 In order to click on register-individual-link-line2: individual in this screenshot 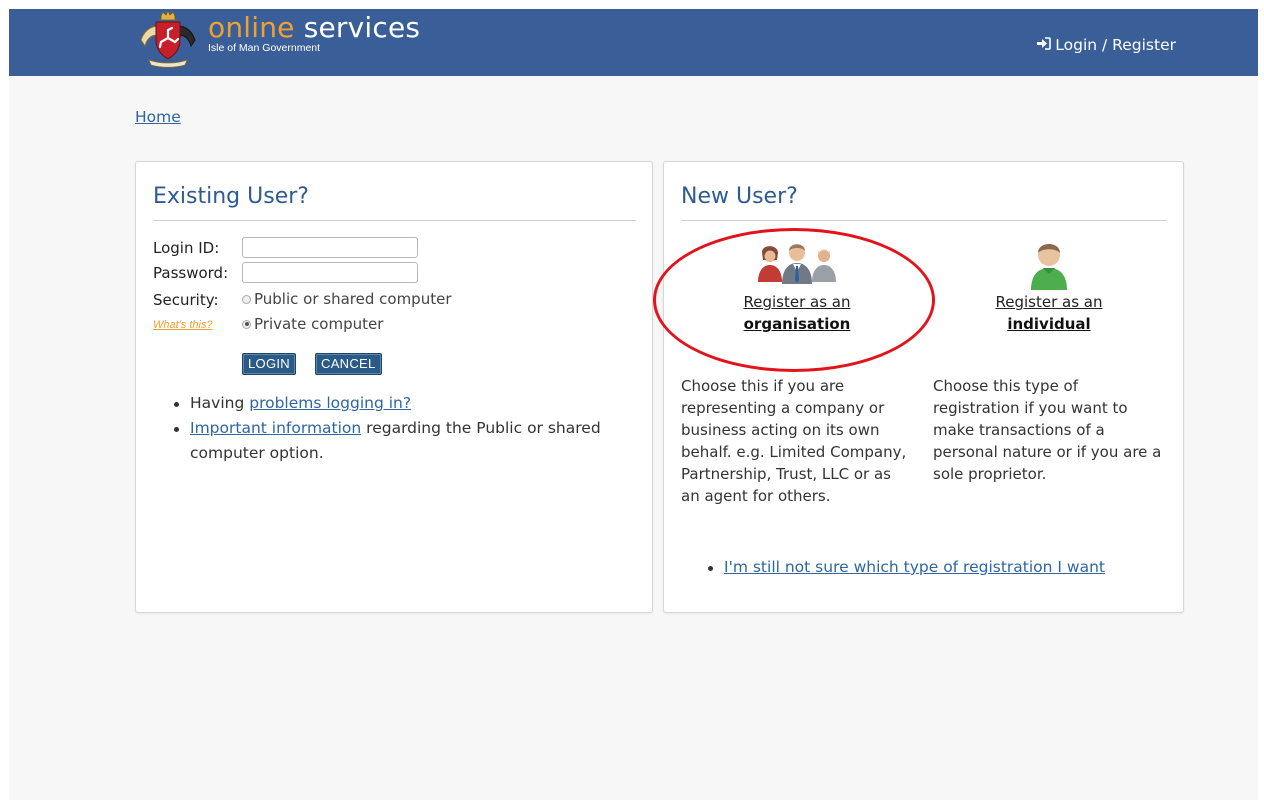, I will do `click(1049, 324)`.